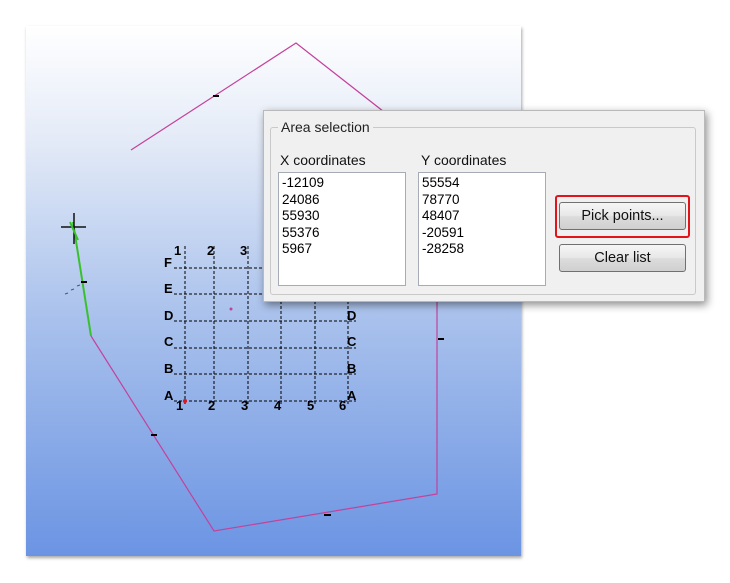 Image resolution: width=730 pixels, height=583 pixels. I want to click on picked-segment, so click(82, 279).